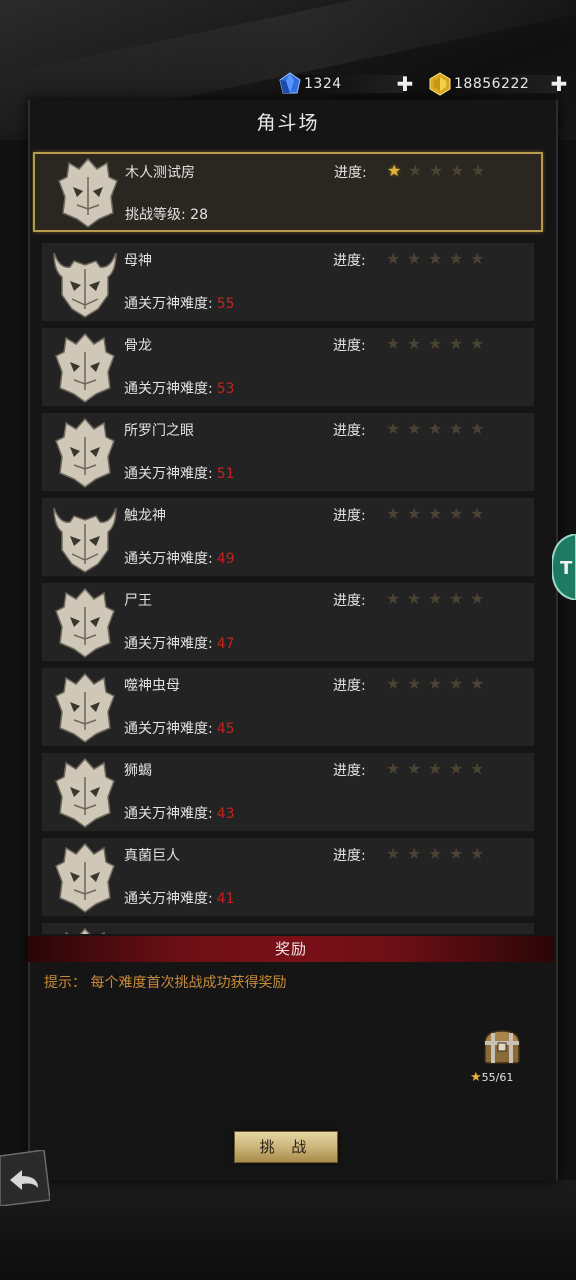 This screenshot has height=1280, width=576. What do you see at coordinates (288, 707) in the screenshot?
I see `list-item: 噬神虫母 进度: ★ ★ ★ ★ ★ 通关万神难度: 45` at bounding box center [288, 707].